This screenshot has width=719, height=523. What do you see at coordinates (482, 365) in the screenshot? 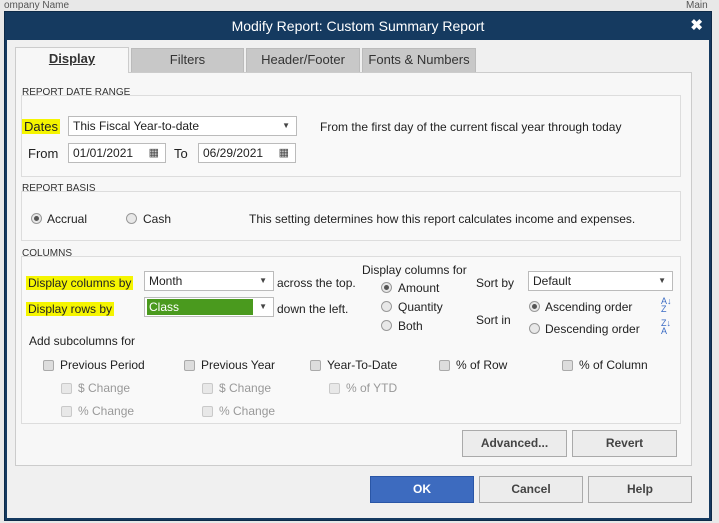
I see `pct-of-row-label: % of Row` at bounding box center [482, 365].